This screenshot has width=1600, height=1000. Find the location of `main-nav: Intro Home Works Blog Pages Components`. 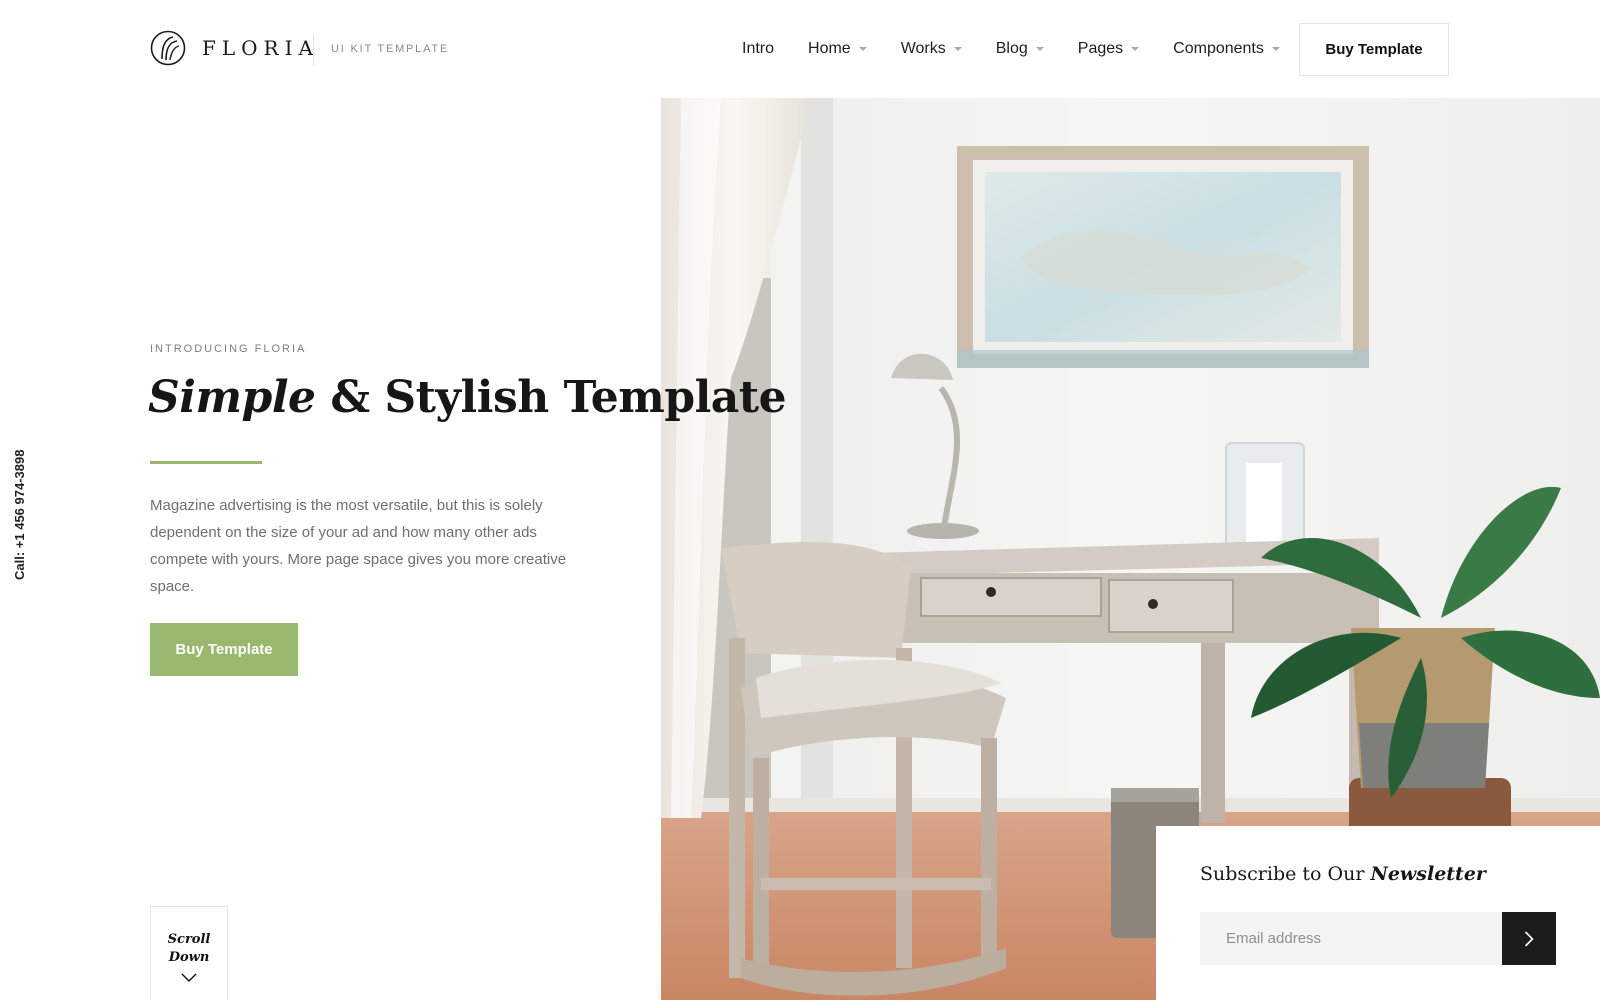

main-nav: Intro Home Works Blog Pages Components is located at coordinates (1011, 49).